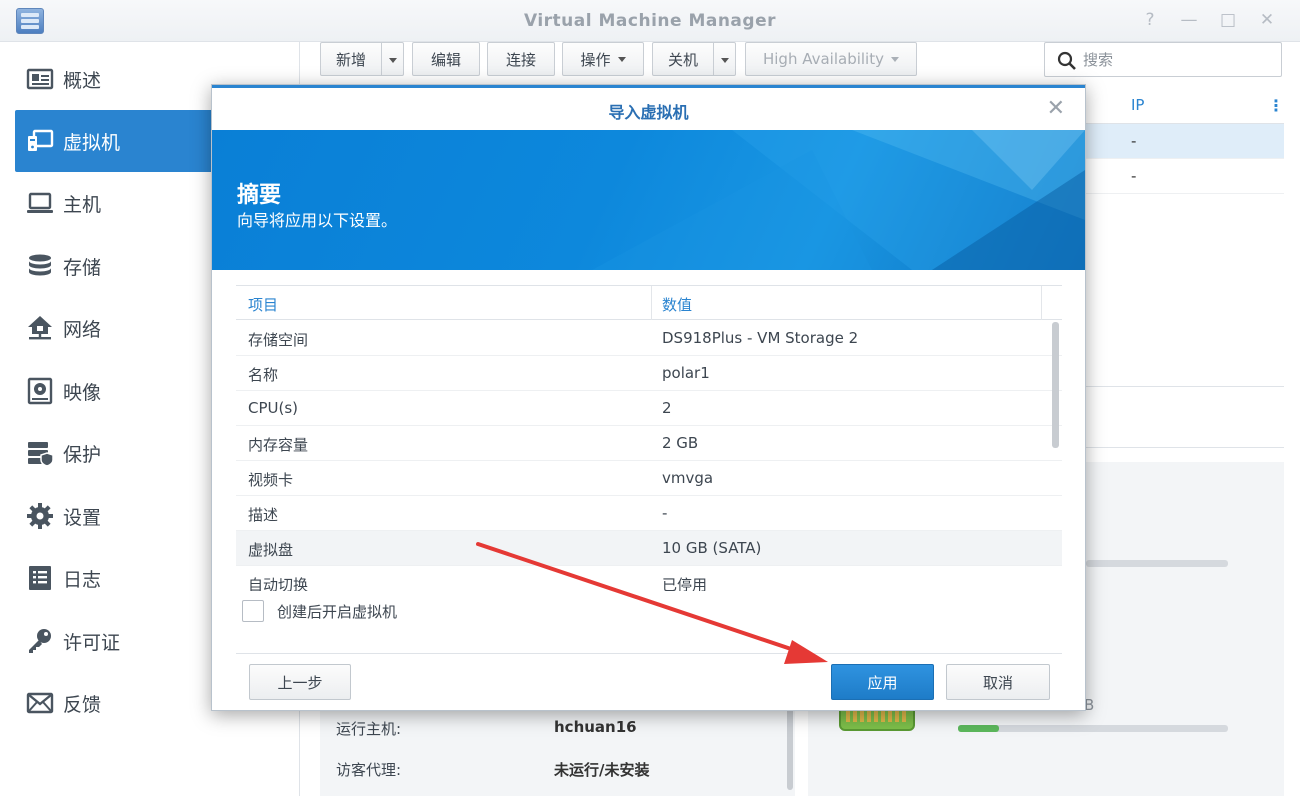  I want to click on host-label: 运行主机:, so click(369, 729).